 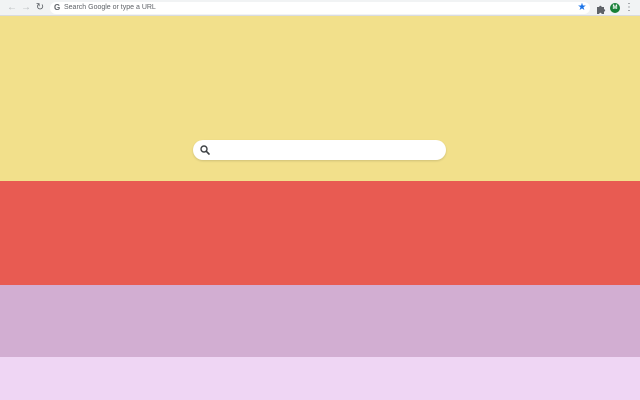 I want to click on extensions-puzzle-icon, so click(x=601, y=8).